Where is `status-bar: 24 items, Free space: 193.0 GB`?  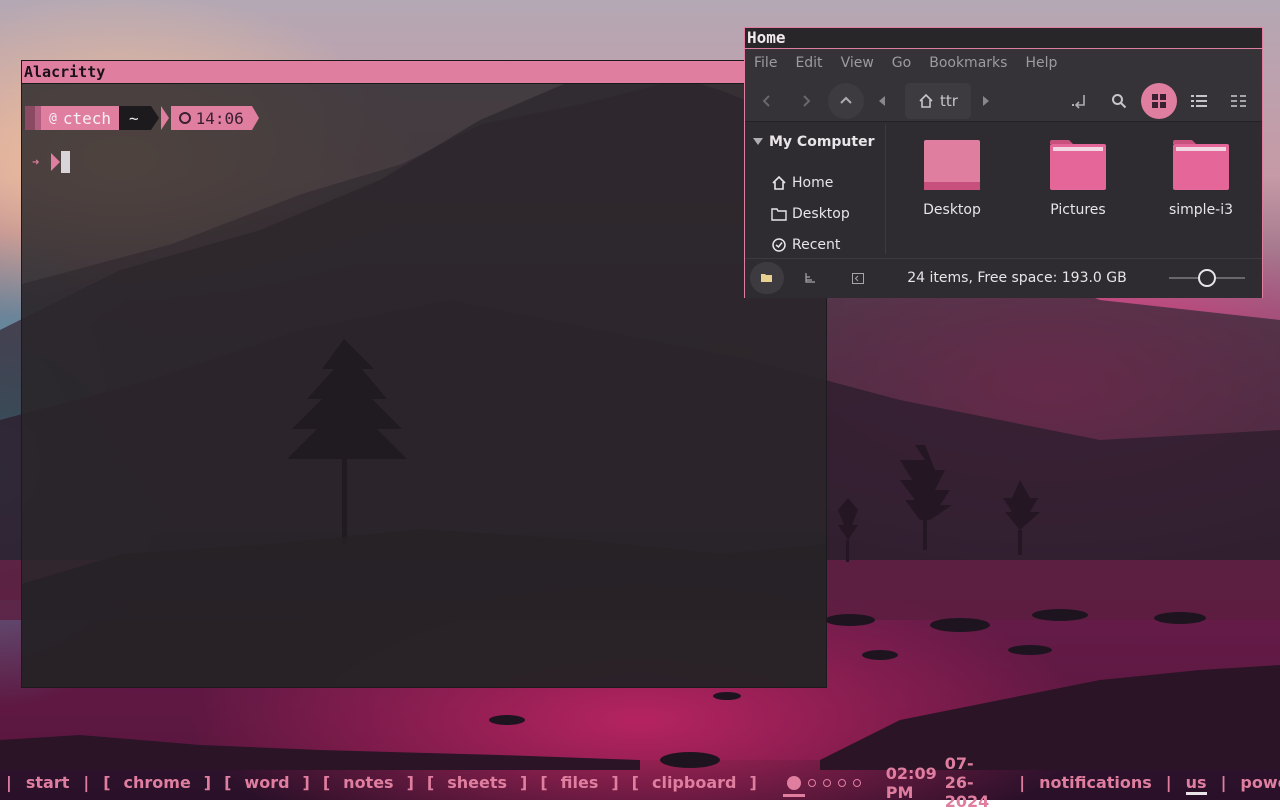
status-bar: 24 items, Free space: 193.0 GB is located at coordinates (1003, 278).